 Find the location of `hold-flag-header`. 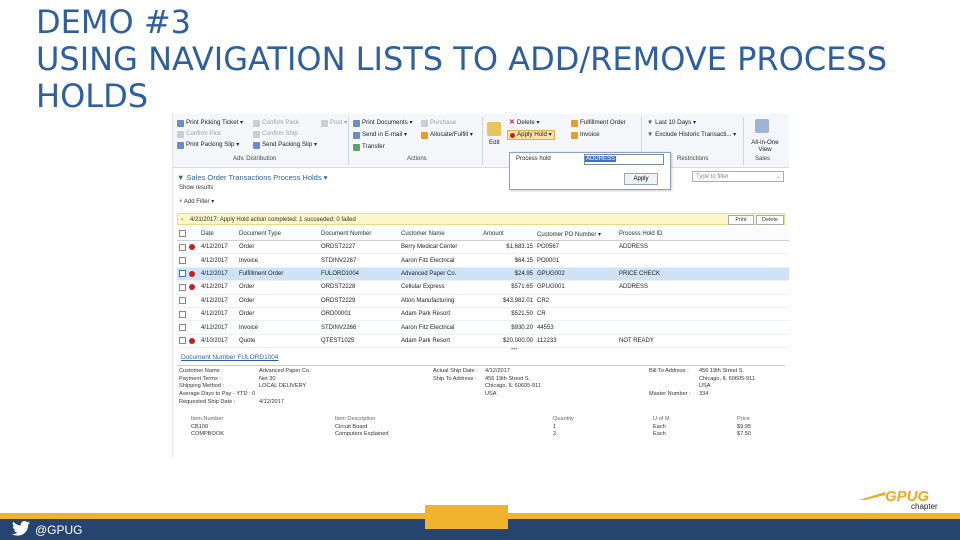

hold-flag-header is located at coordinates (193, 234).